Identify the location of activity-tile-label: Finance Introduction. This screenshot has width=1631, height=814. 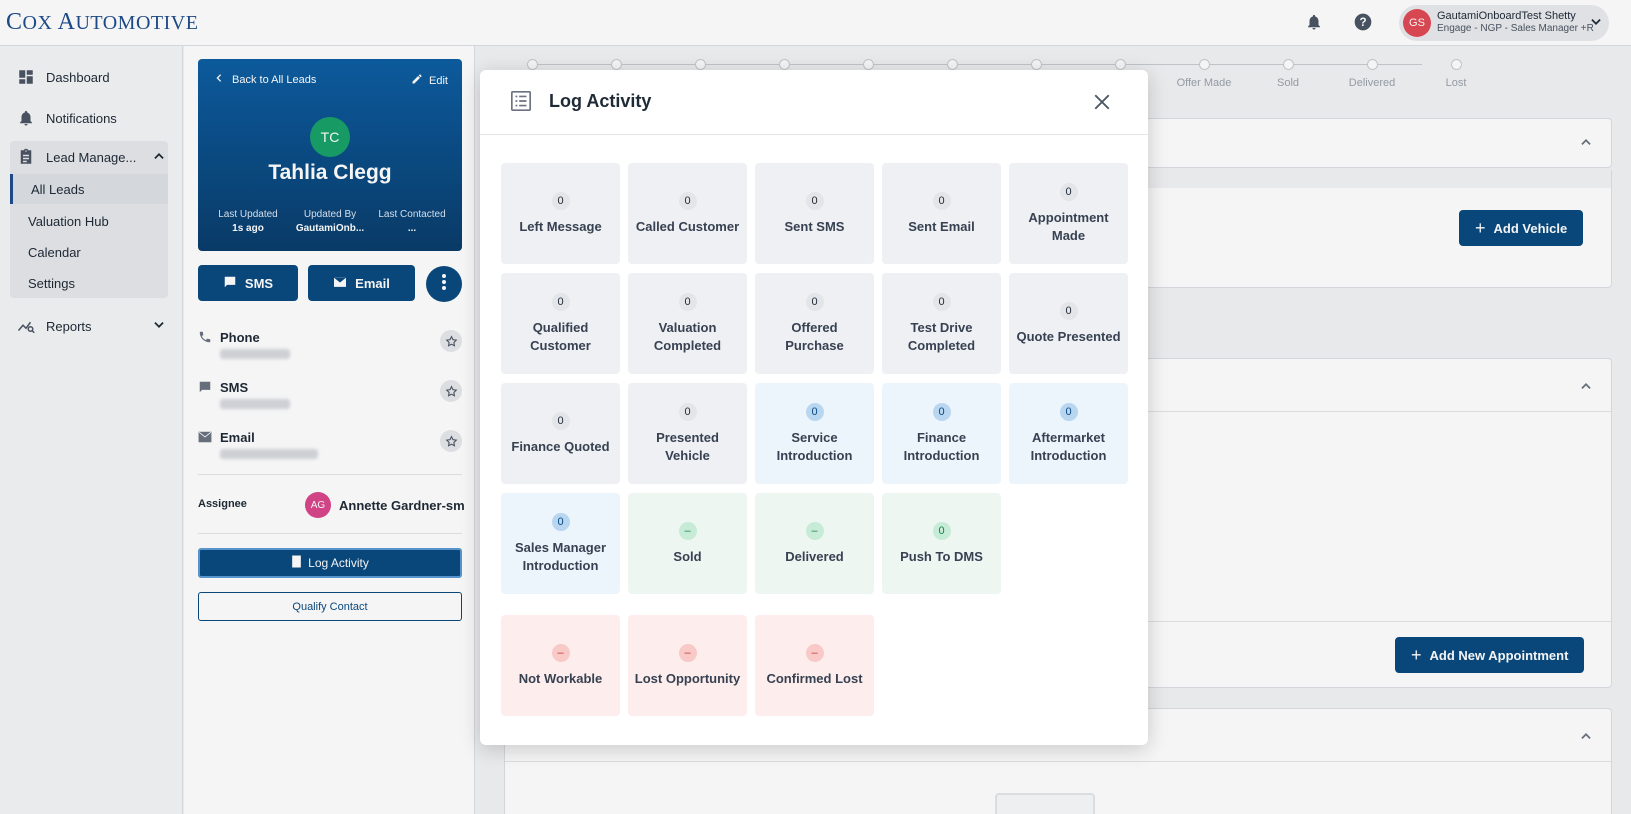
(941, 446).